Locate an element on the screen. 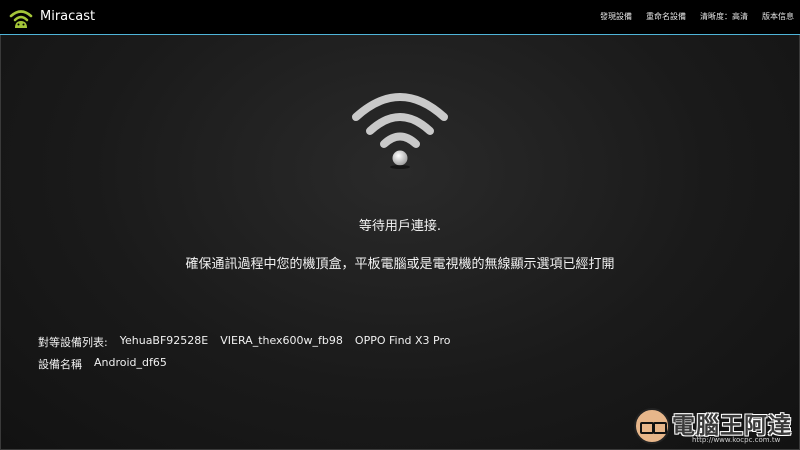  watermark-text: 電腦王阿達 is located at coordinates (732, 426).